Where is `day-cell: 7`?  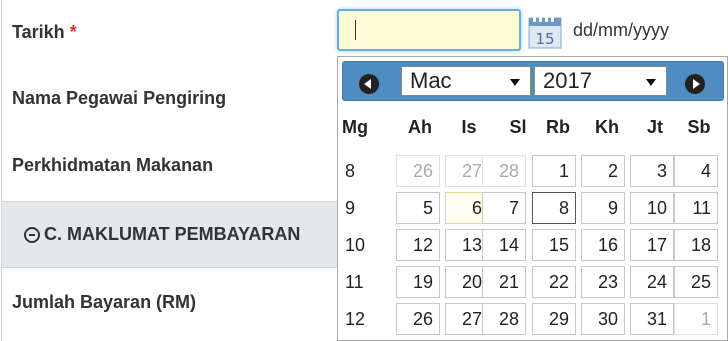 day-cell: 7 is located at coordinates (504, 208).